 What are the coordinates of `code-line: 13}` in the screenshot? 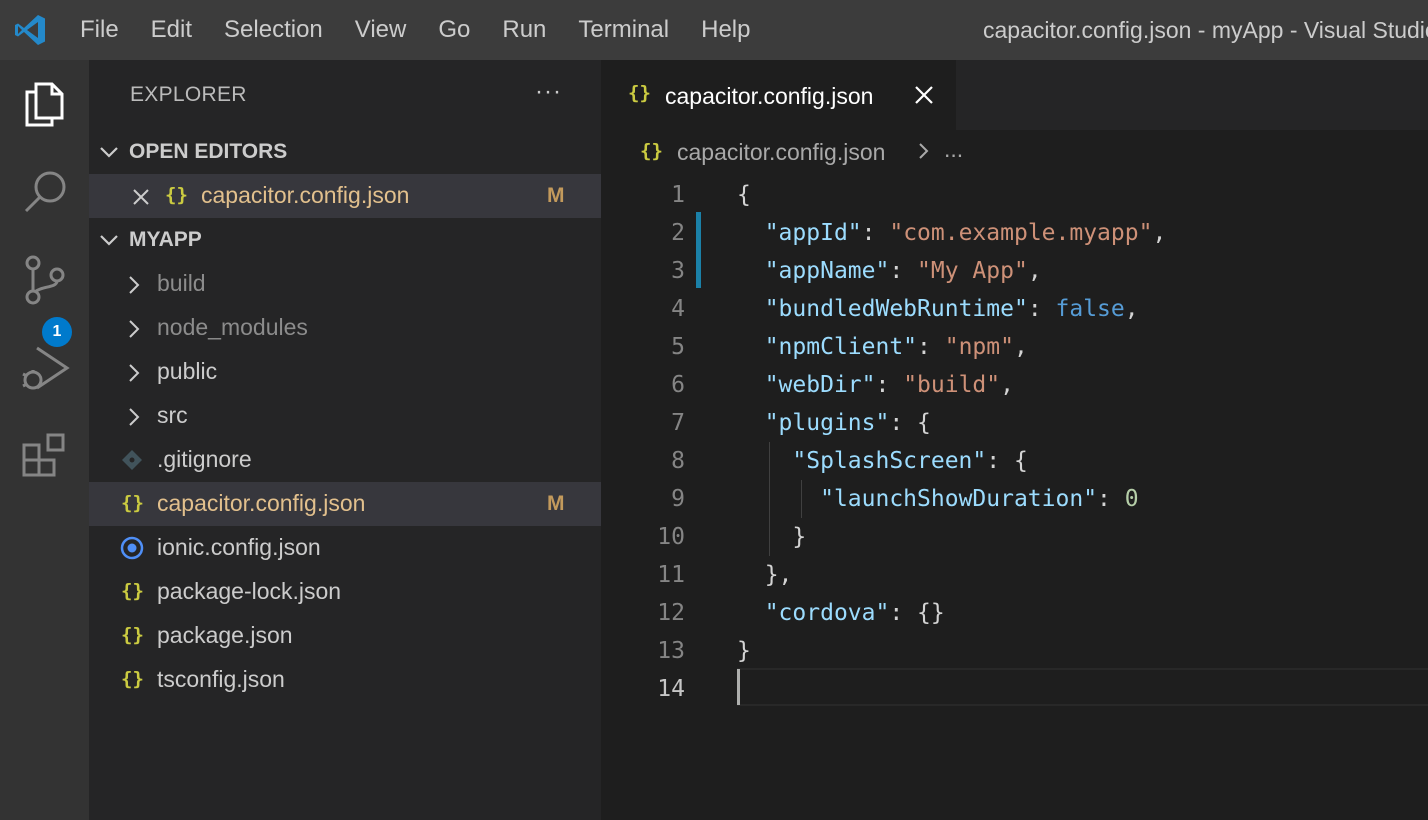 It's located at (1014, 651).